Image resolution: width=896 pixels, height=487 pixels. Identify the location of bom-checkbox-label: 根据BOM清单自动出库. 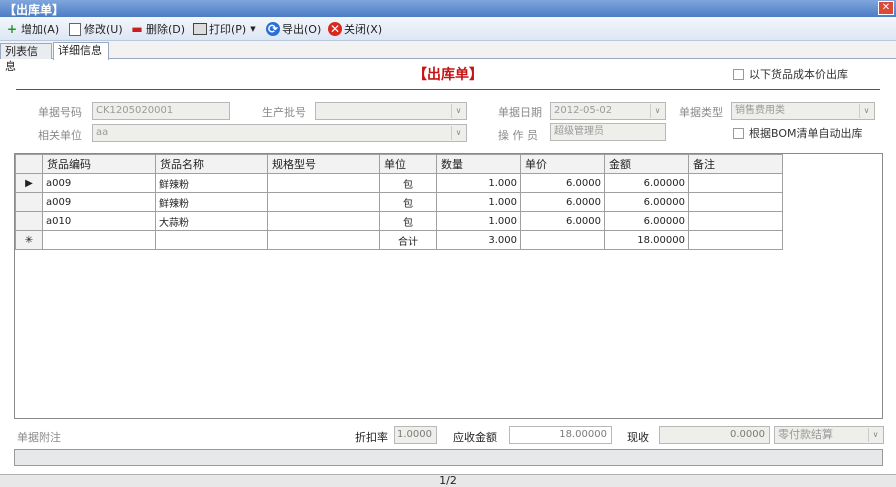
(806, 133).